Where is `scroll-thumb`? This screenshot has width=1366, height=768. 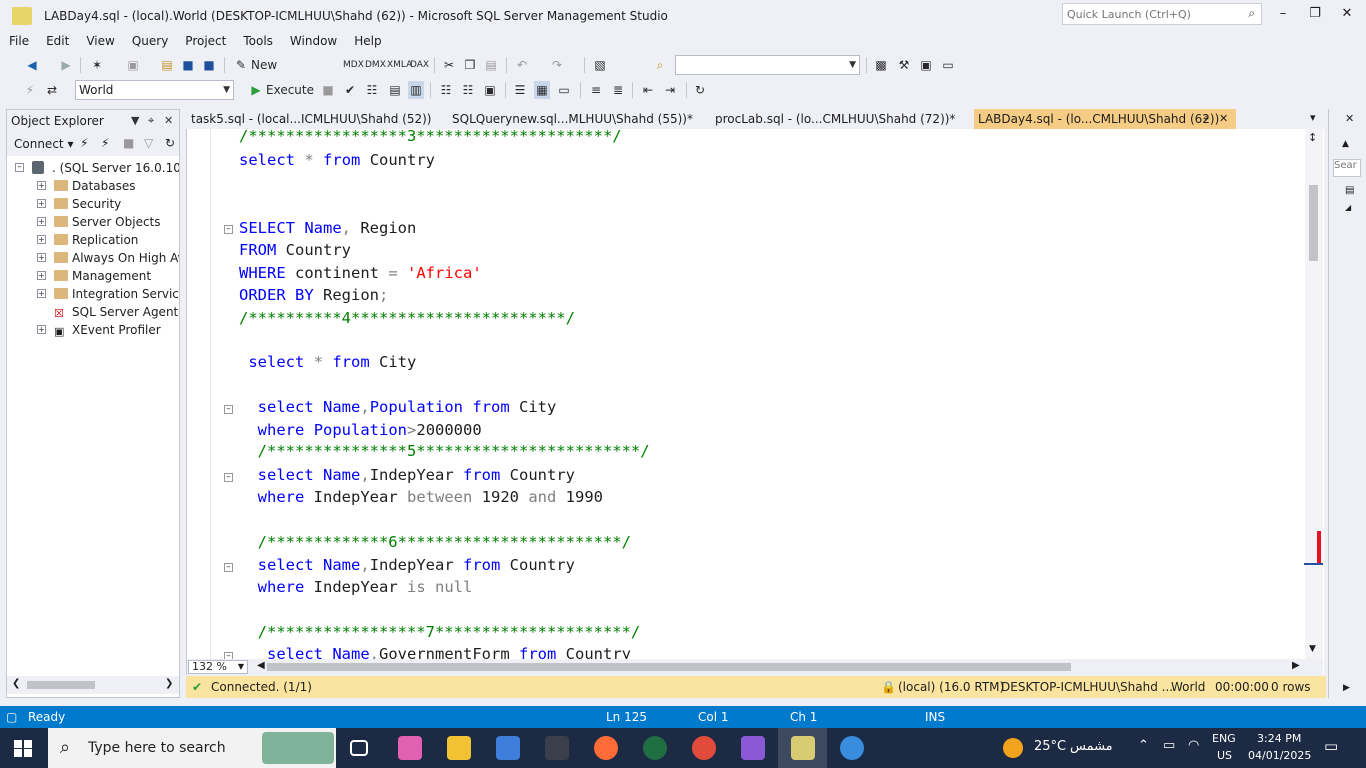
scroll-thumb is located at coordinates (61, 685).